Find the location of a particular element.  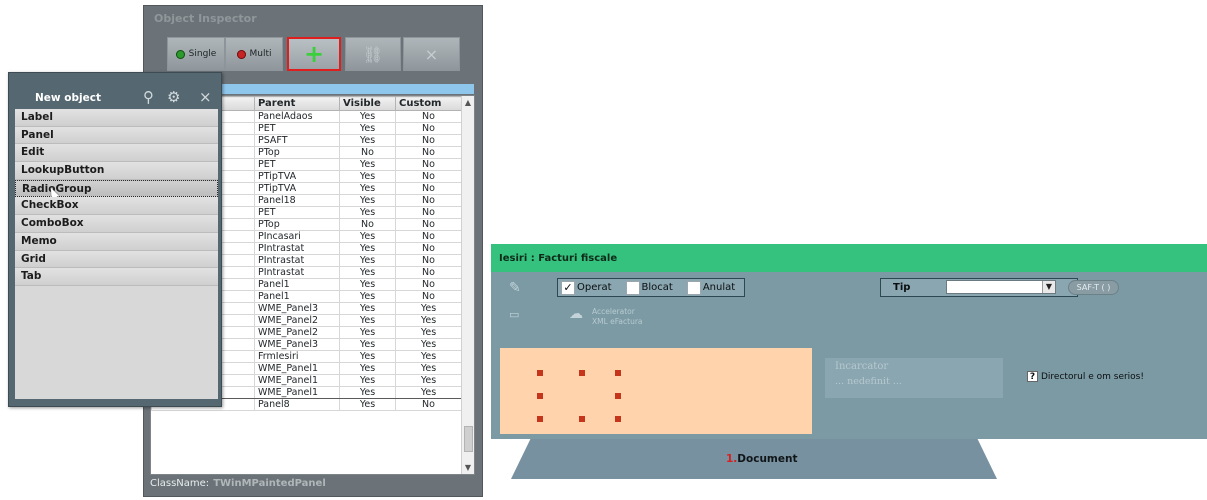

tab-bar: 1.Document is located at coordinates (849, 459).